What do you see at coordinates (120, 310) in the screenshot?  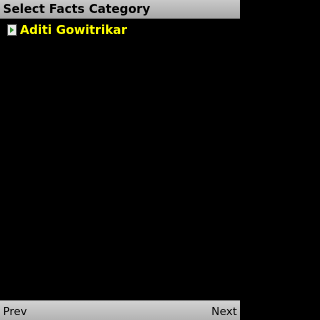 I see `softkey-bar: Prev Next` at bounding box center [120, 310].